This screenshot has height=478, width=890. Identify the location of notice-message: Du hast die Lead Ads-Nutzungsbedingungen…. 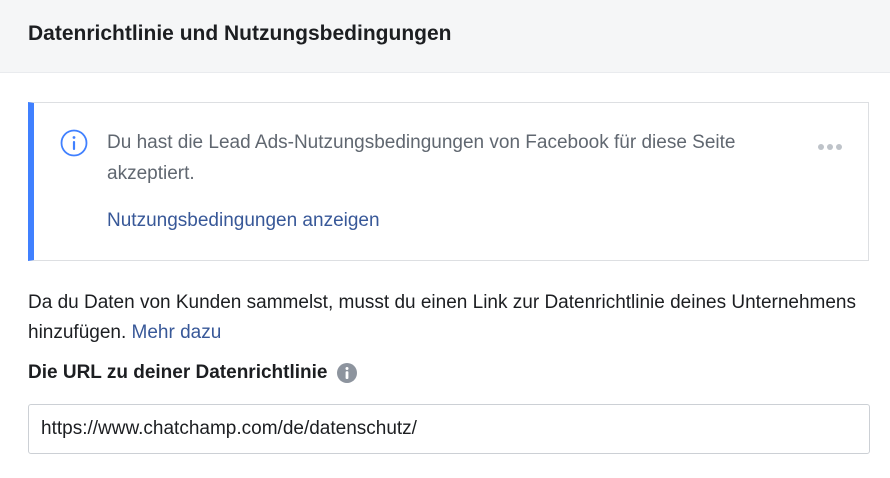
(421, 158).